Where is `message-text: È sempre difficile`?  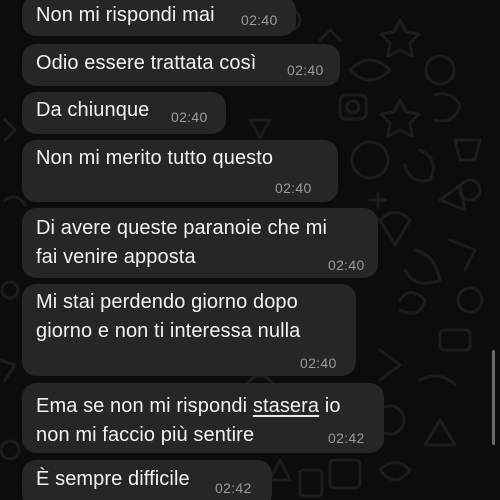
message-text: È sempre difficile is located at coordinates (113, 479).